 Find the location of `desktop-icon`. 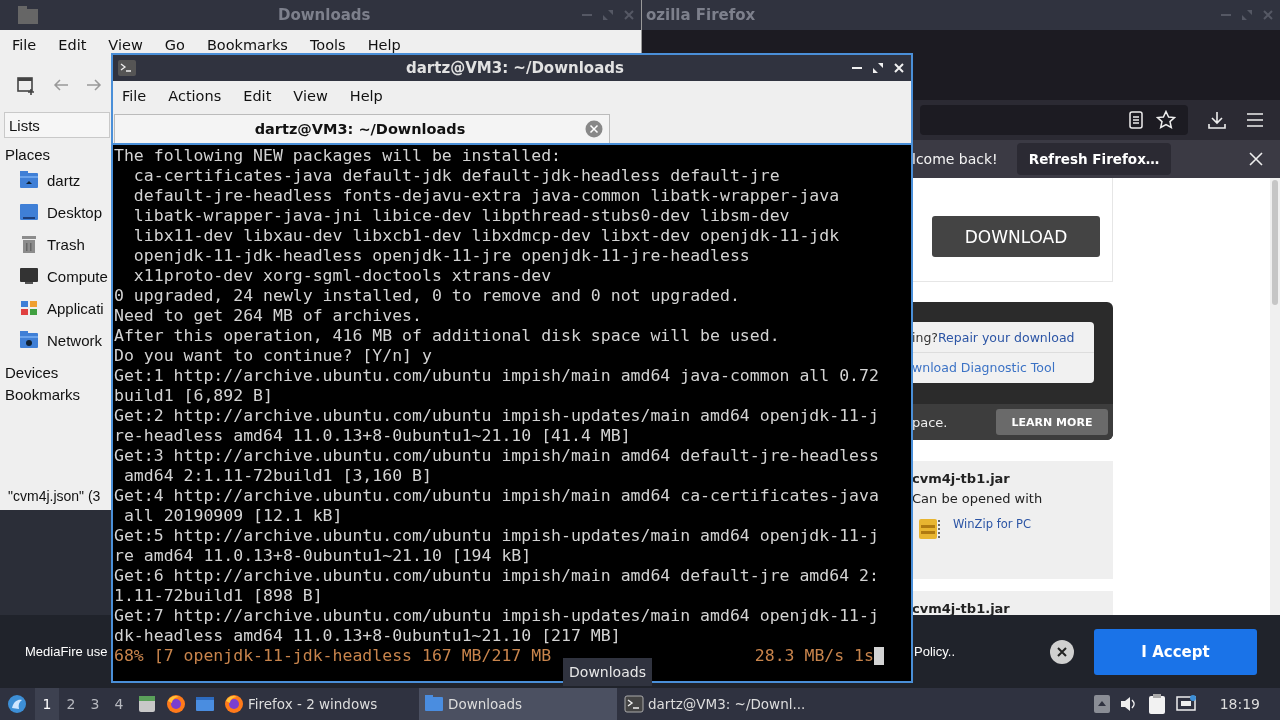

desktop-icon is located at coordinates (29, 212).